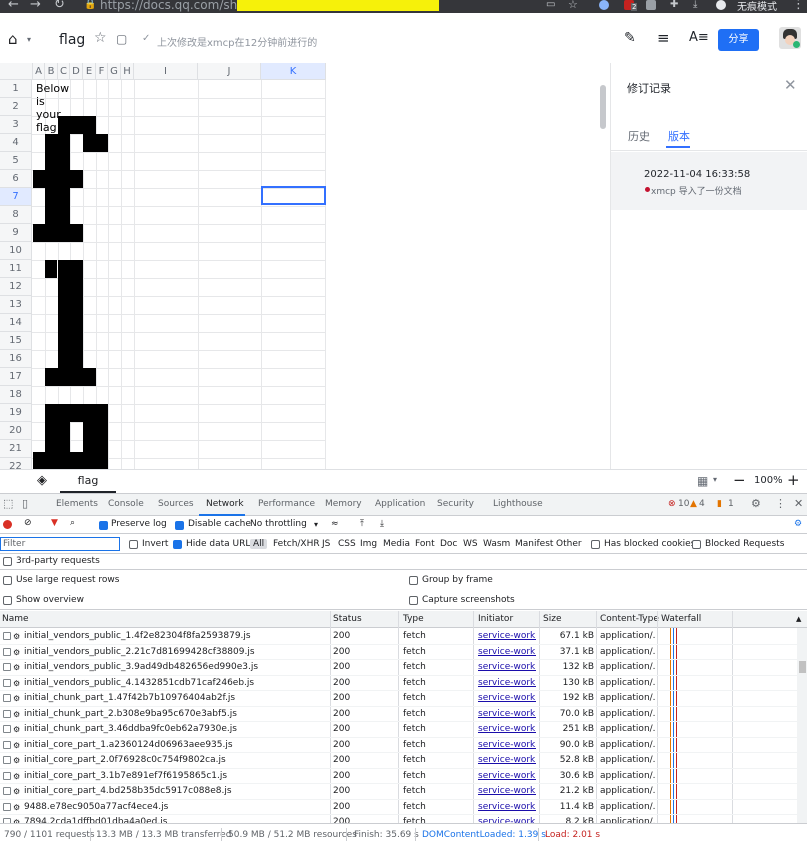 The width and height of the screenshot is (807, 848). Describe the element at coordinates (629, 619) in the screenshot. I see `col-content-type: Content-Type` at that location.